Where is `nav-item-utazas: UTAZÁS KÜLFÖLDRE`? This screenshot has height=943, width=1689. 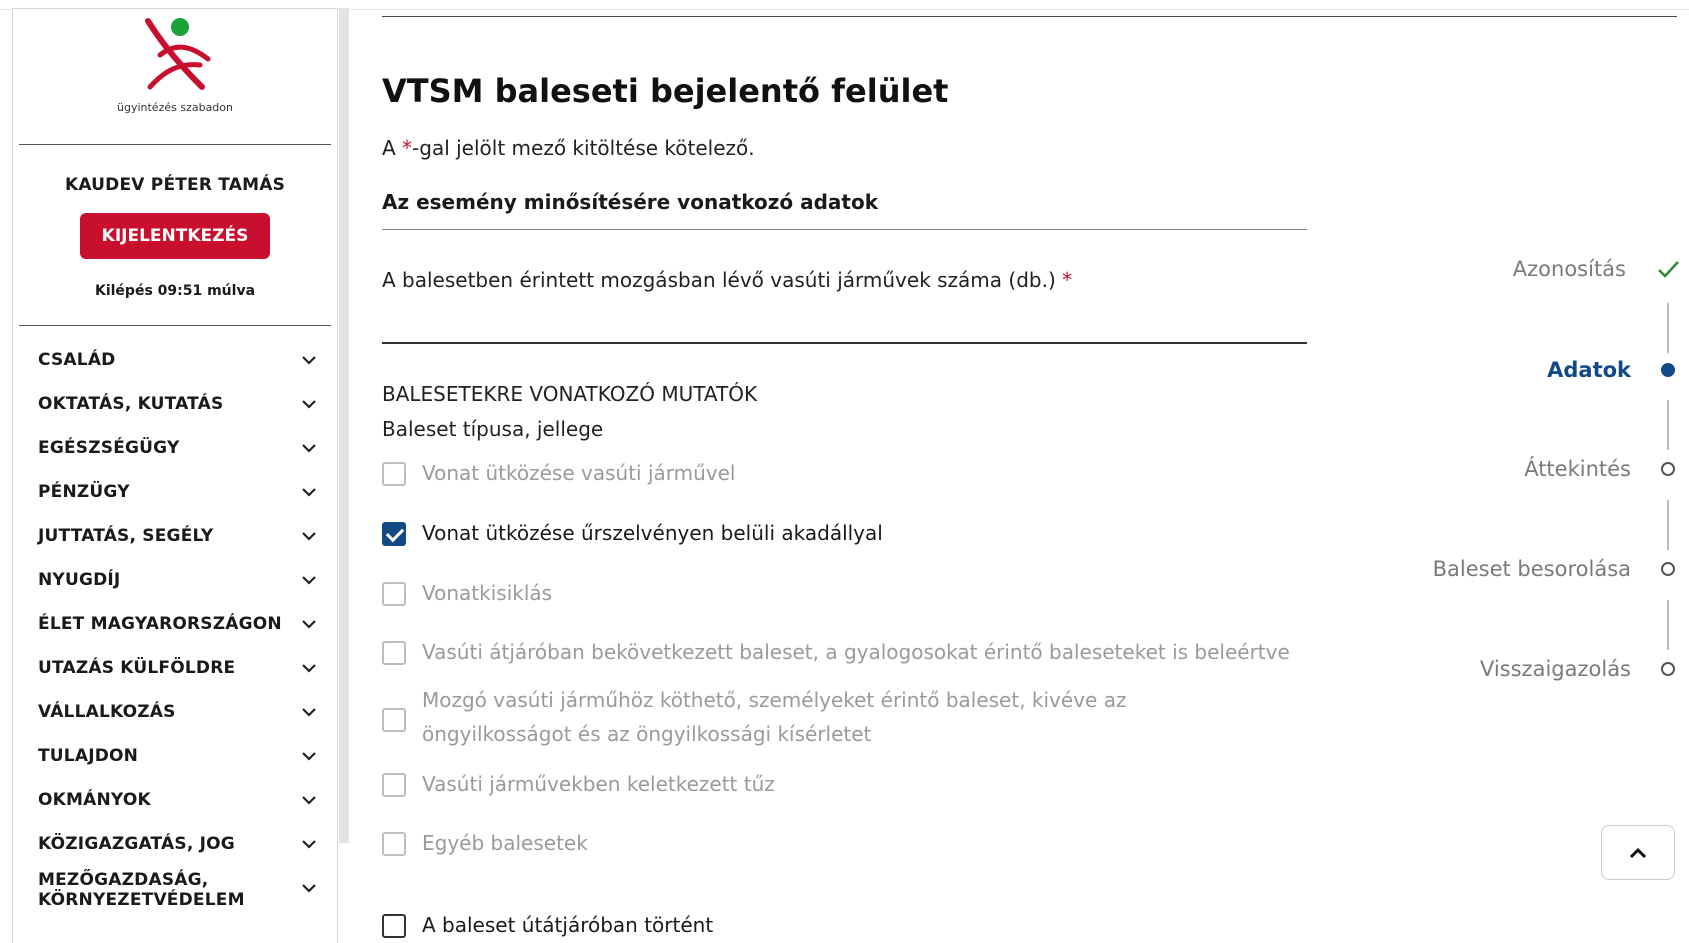 nav-item-utazas: UTAZÁS KÜLFÖLDRE is located at coordinates (175, 668).